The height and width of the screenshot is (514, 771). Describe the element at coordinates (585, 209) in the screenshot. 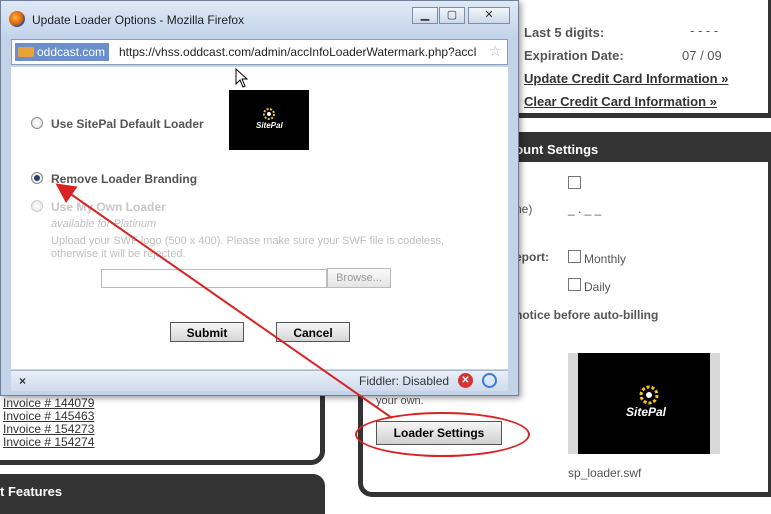

I see `setting-value: _ . _ _` at that location.